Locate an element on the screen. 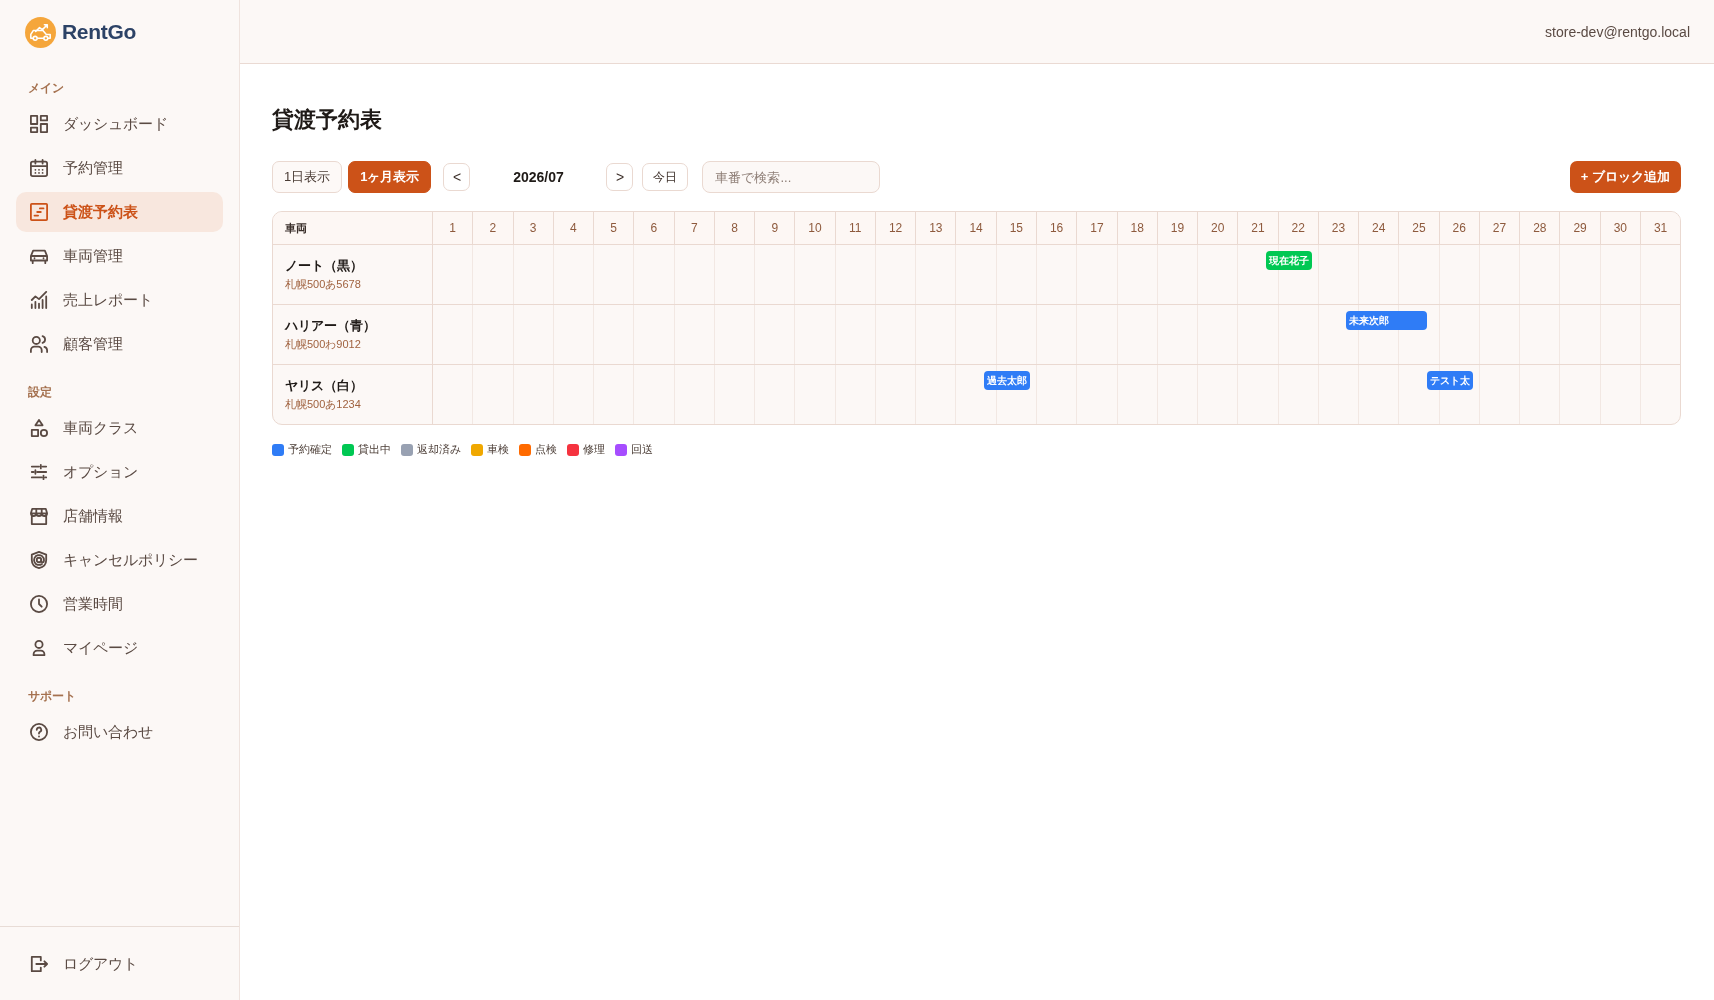 The height and width of the screenshot is (1000, 1714). shapes-icon is located at coordinates (39, 428).